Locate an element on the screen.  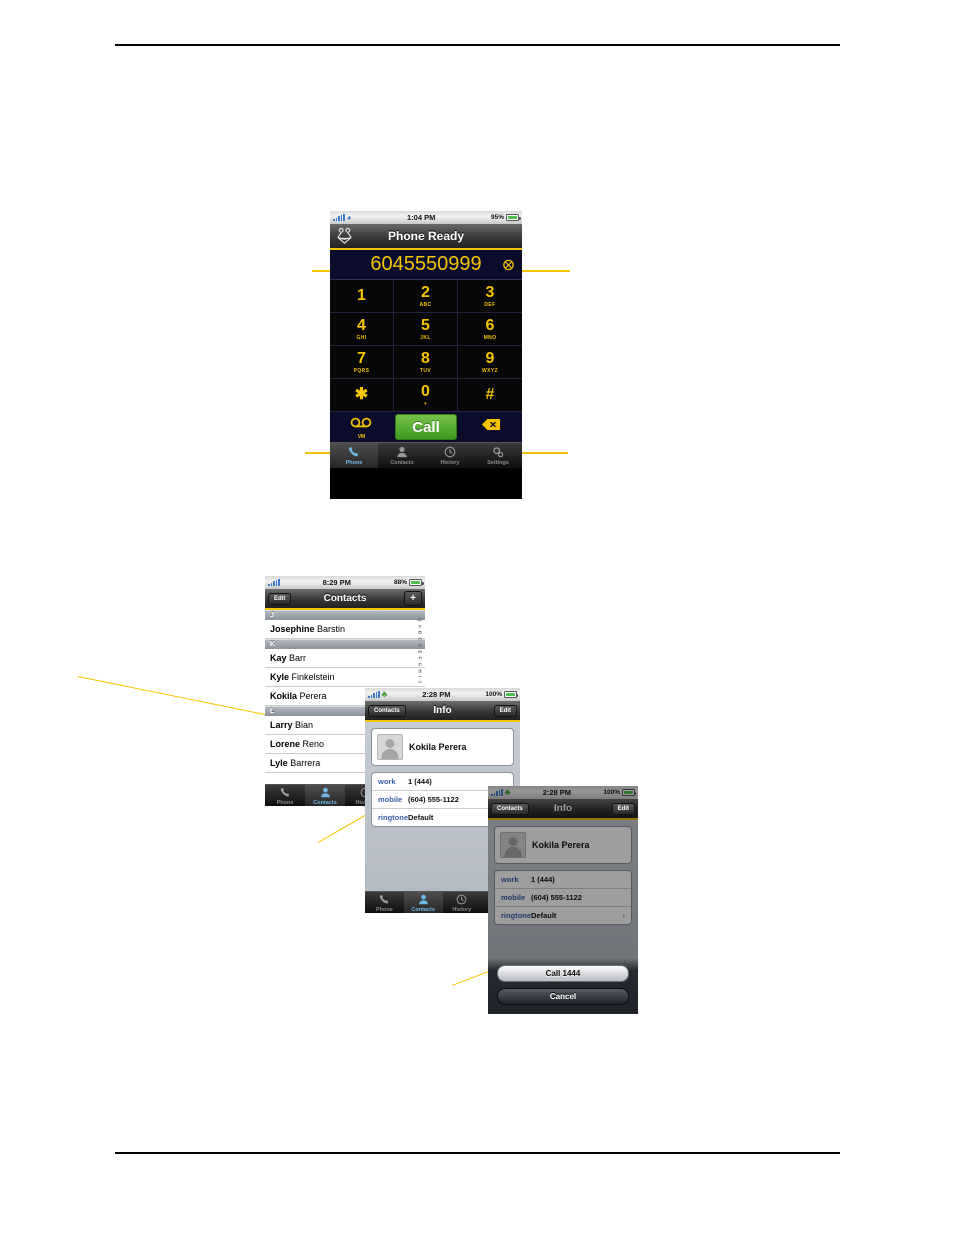
contact-first: Kyle is located at coordinates (280, 677).